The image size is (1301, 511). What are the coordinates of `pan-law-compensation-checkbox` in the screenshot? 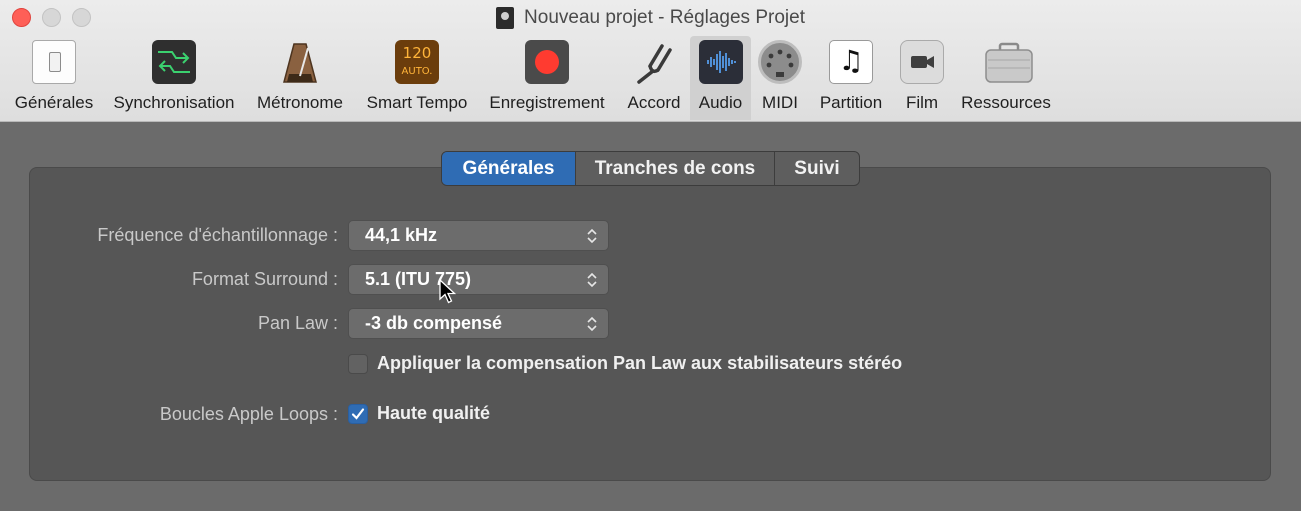 It's located at (358, 364).